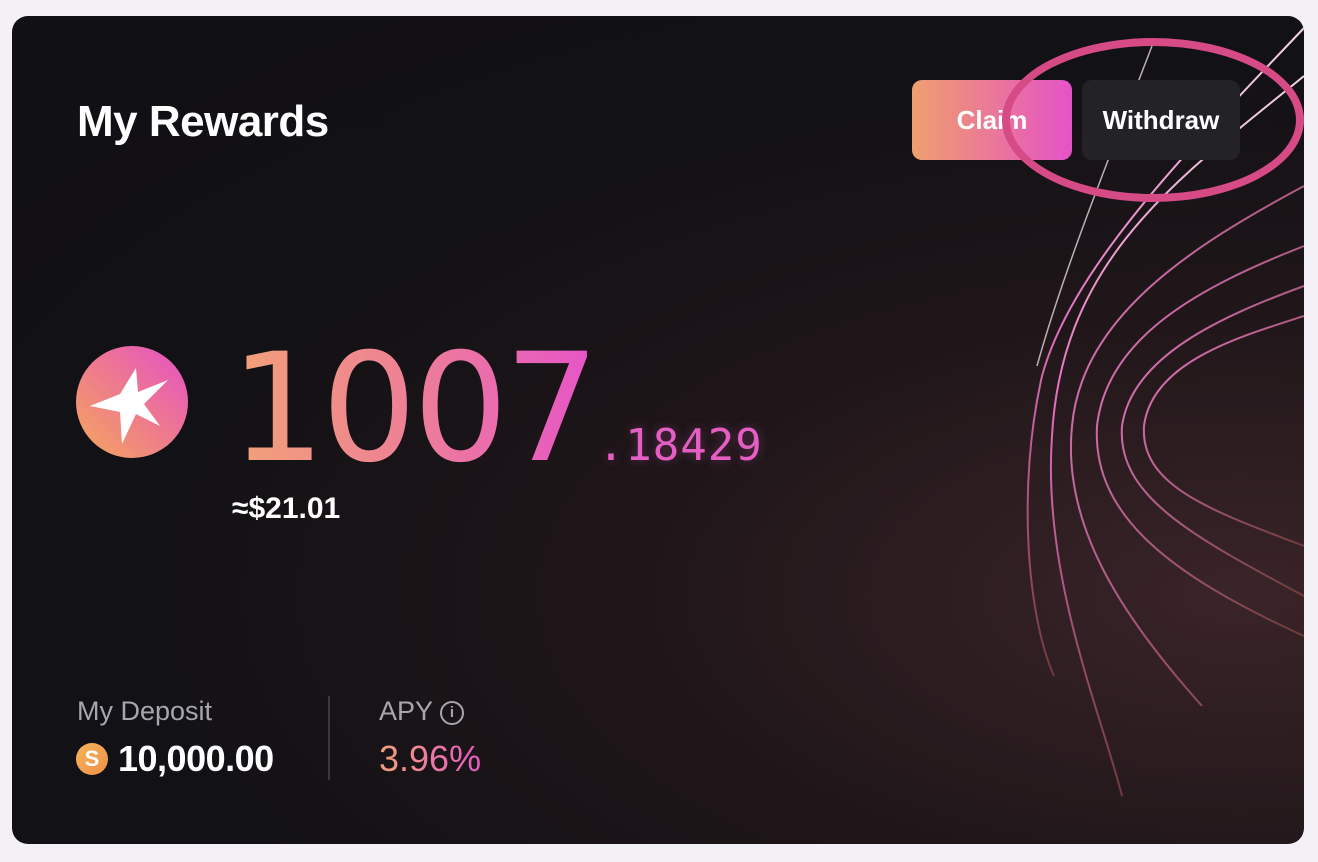 Image resolution: width=1318 pixels, height=862 pixels. Describe the element at coordinates (430, 758) in the screenshot. I see `apy-value: 3.96%` at that location.